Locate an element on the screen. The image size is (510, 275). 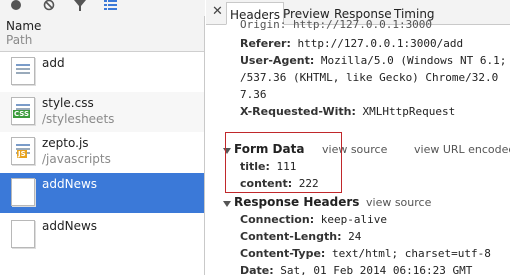
clear-icon is located at coordinates (49, 7).